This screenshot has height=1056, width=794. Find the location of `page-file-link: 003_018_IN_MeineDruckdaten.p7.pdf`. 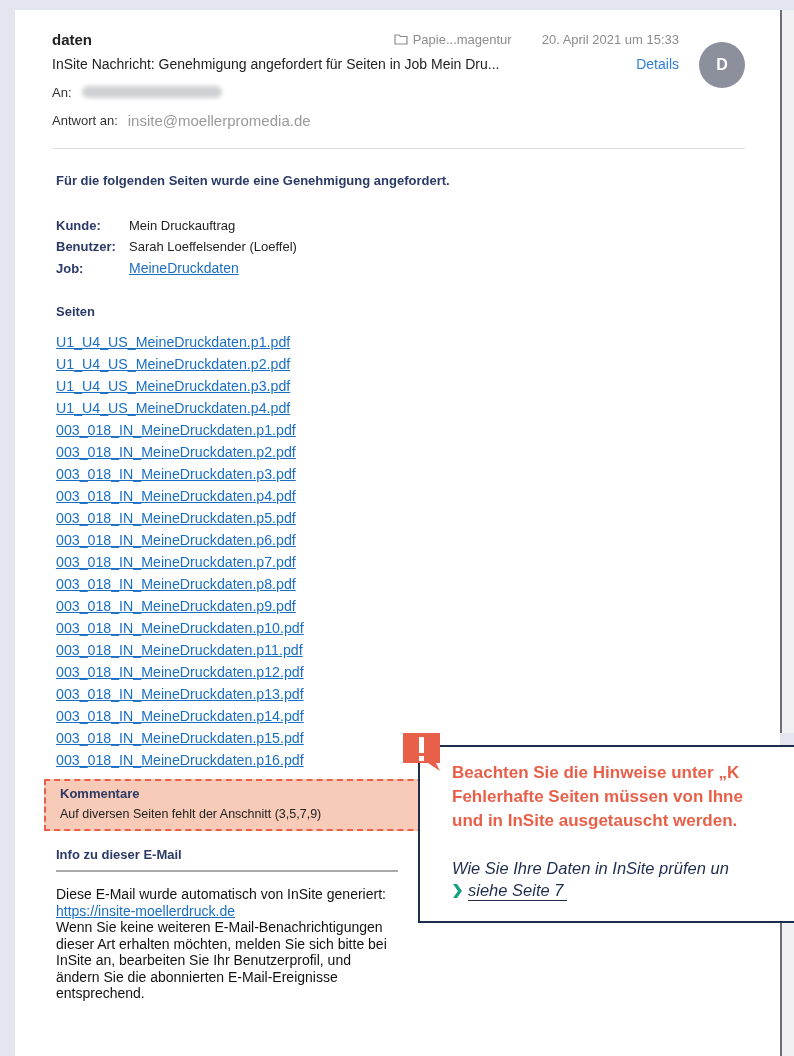

page-file-link: 003_018_IN_MeineDruckdaten.p7.pdf is located at coordinates (176, 562).